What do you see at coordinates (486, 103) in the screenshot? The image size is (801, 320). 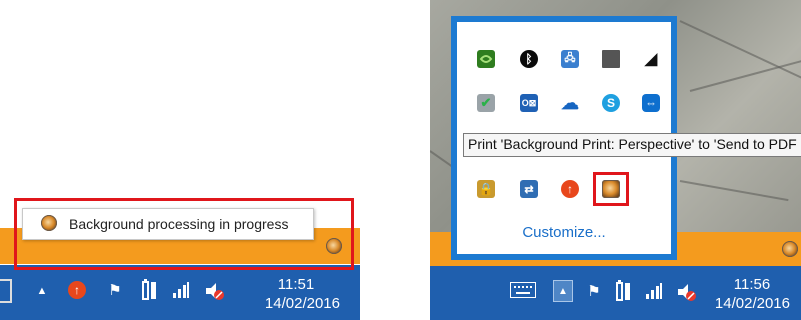 I see `security-check-icon: ✔` at bounding box center [486, 103].